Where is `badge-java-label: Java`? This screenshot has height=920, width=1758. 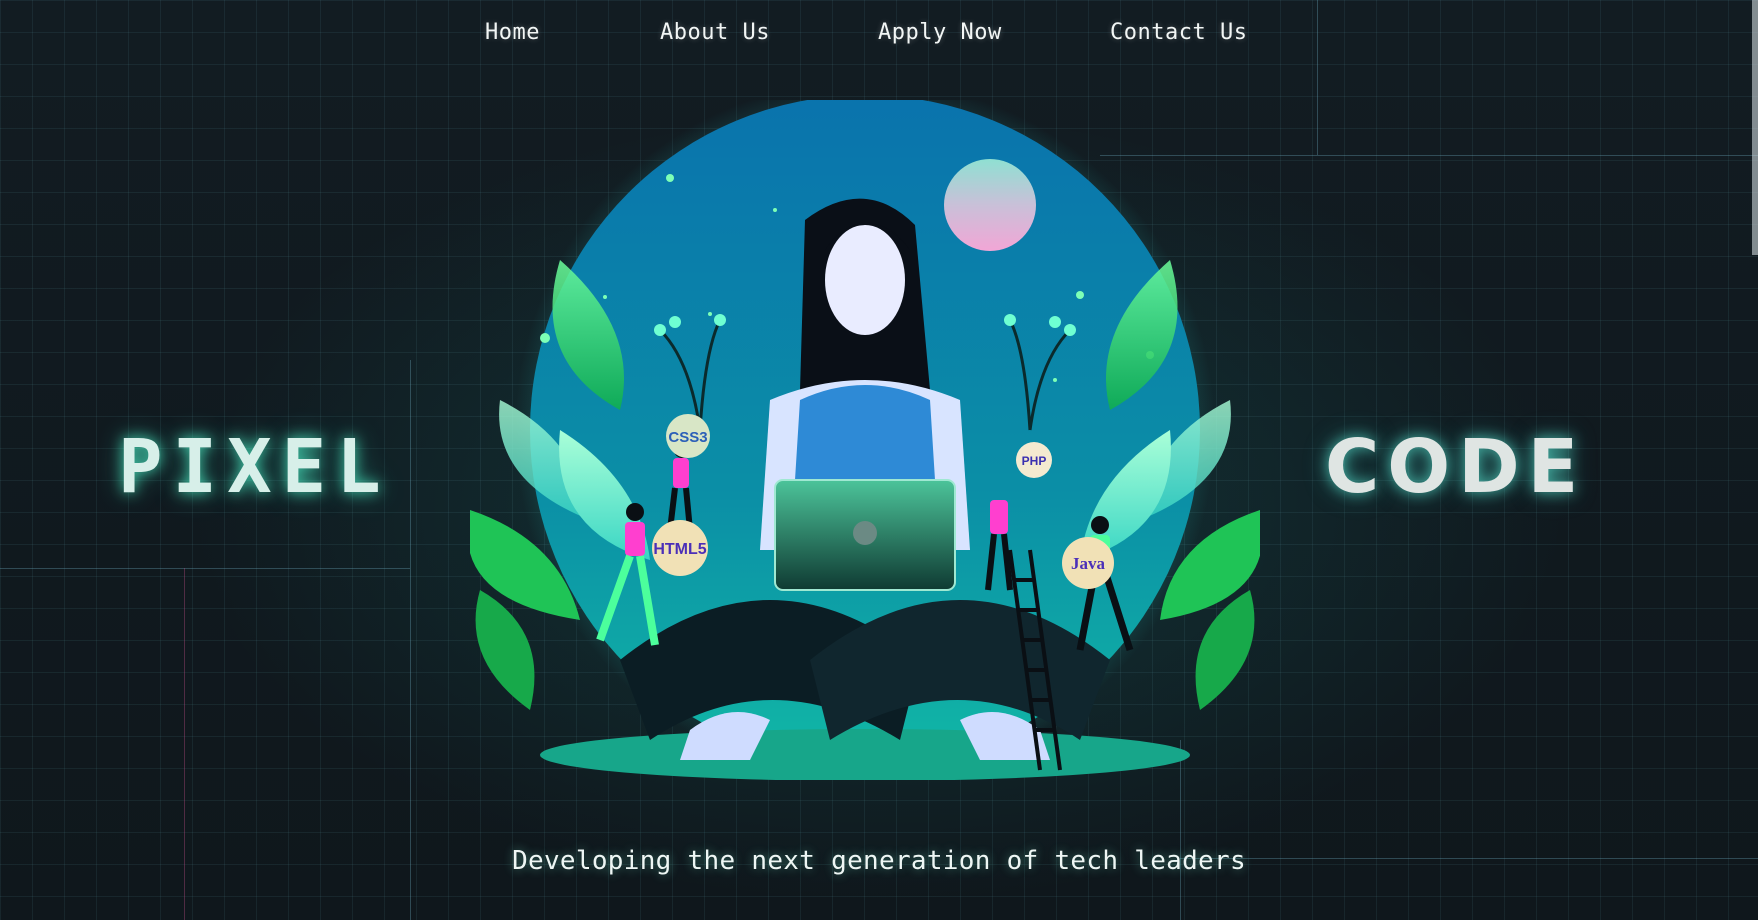 badge-java-label: Java is located at coordinates (1088, 563).